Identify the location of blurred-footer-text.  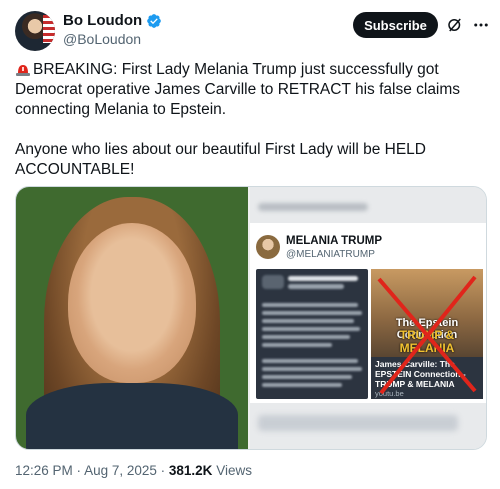
(358, 423).